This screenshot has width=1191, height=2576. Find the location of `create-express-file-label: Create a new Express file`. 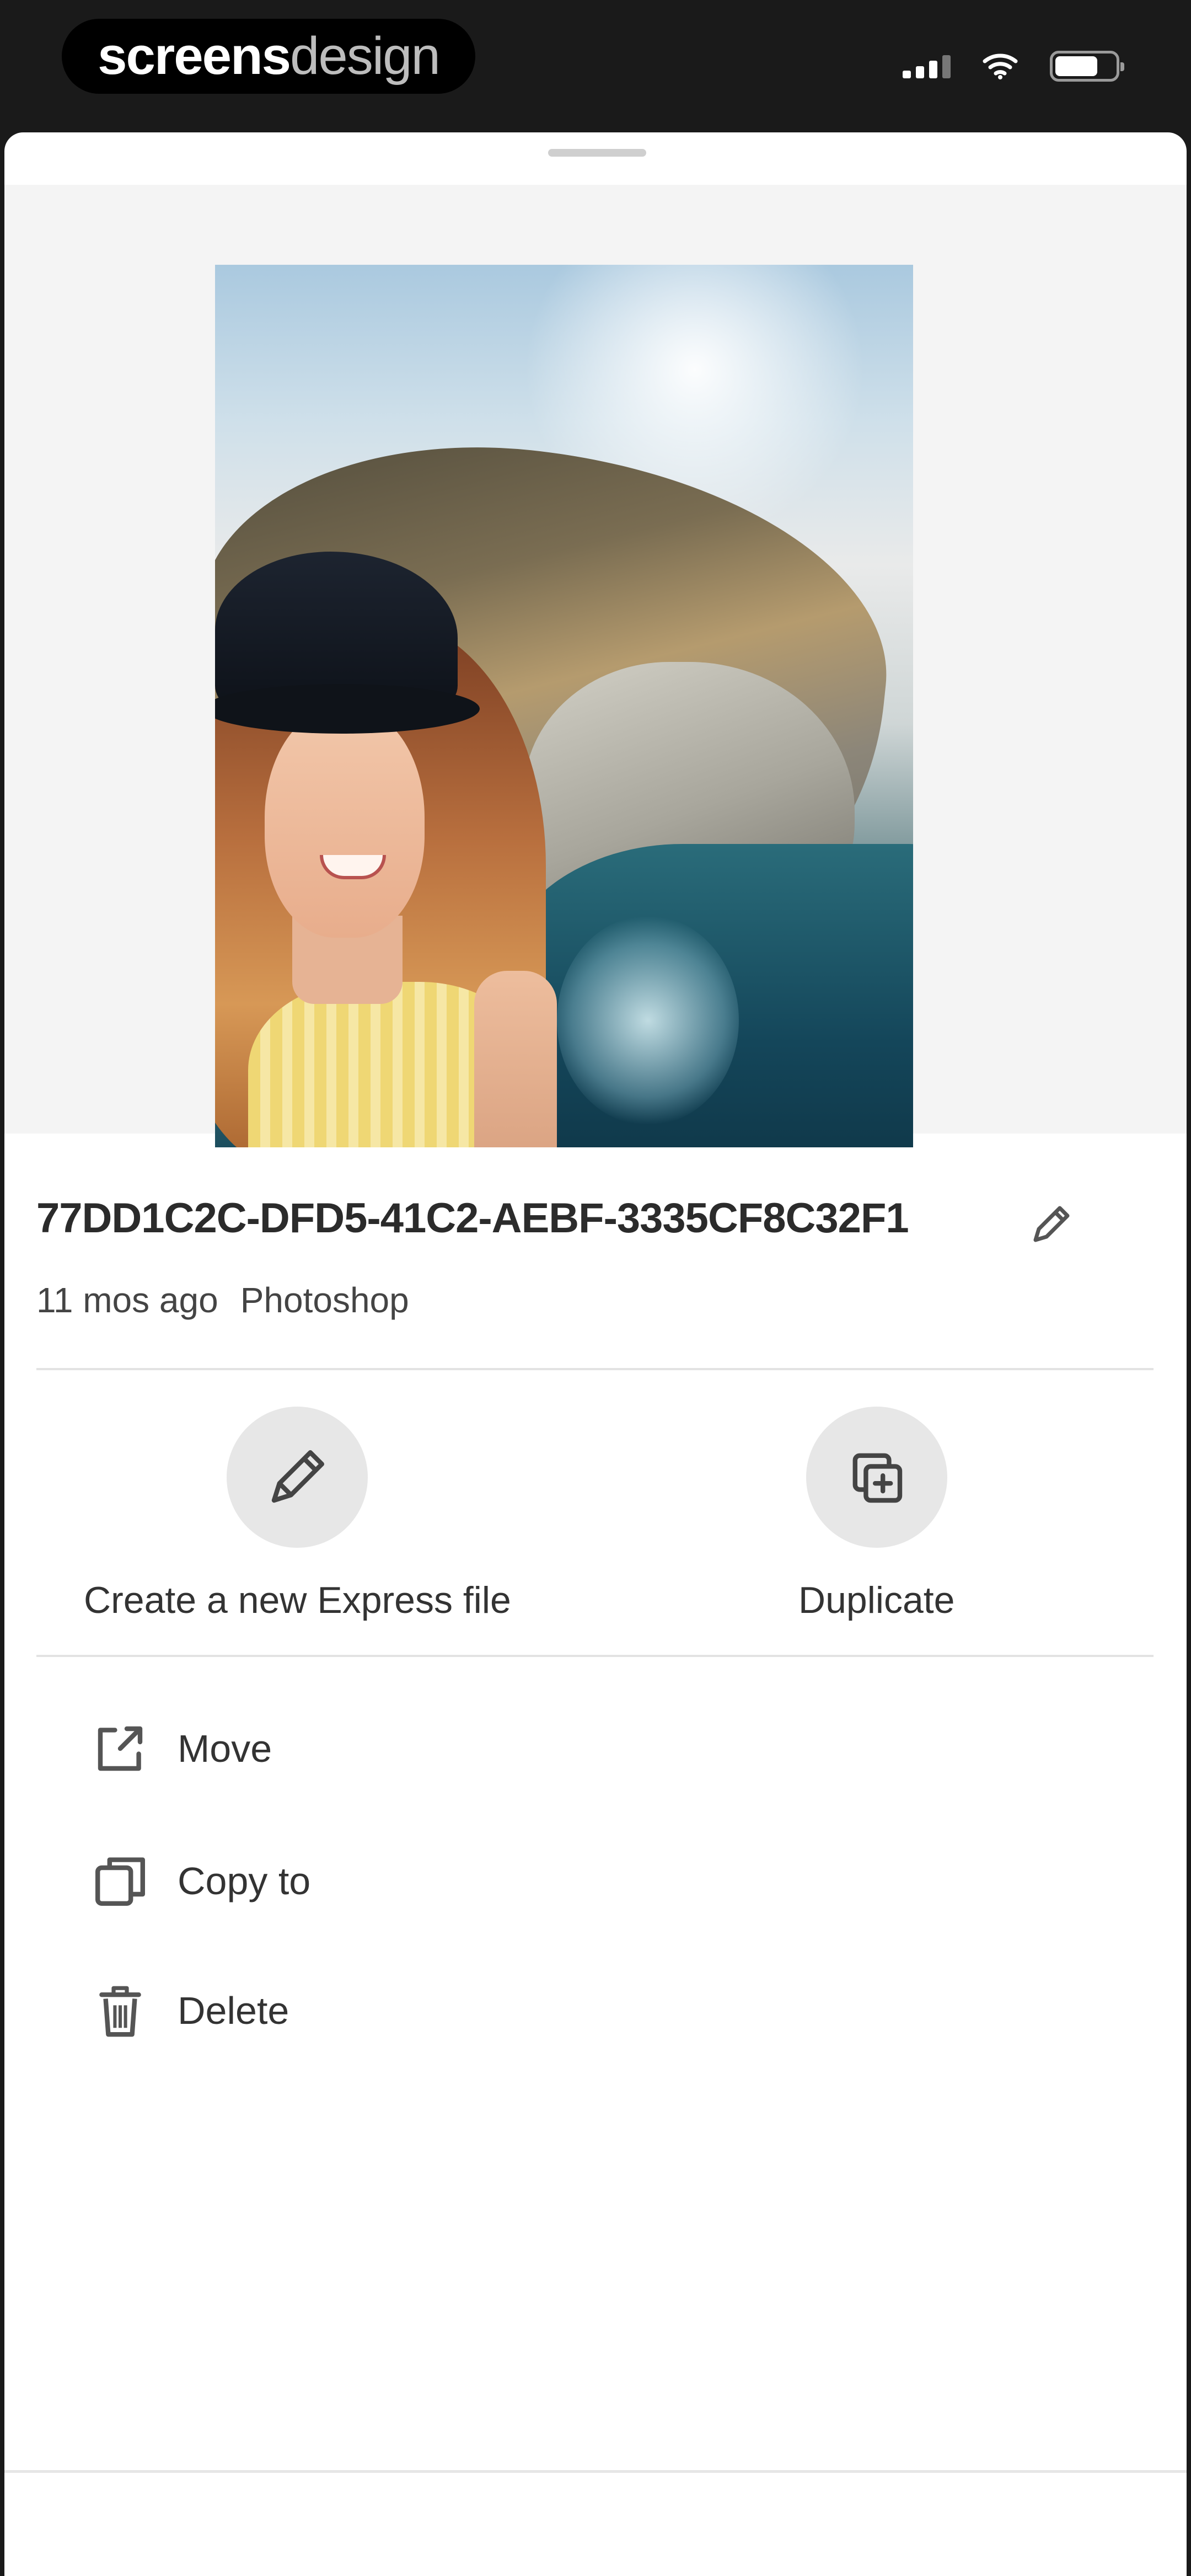

create-express-file-label: Create a new Express file is located at coordinates (298, 1600).